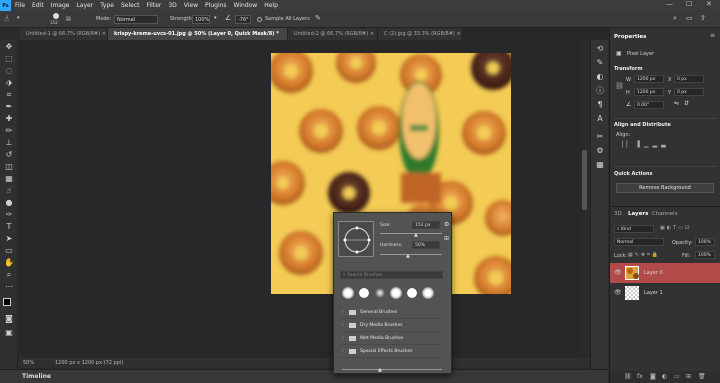  Describe the element at coordinates (9, 203) in the screenshot. I see `dodge-tool-icon: ●` at that location.